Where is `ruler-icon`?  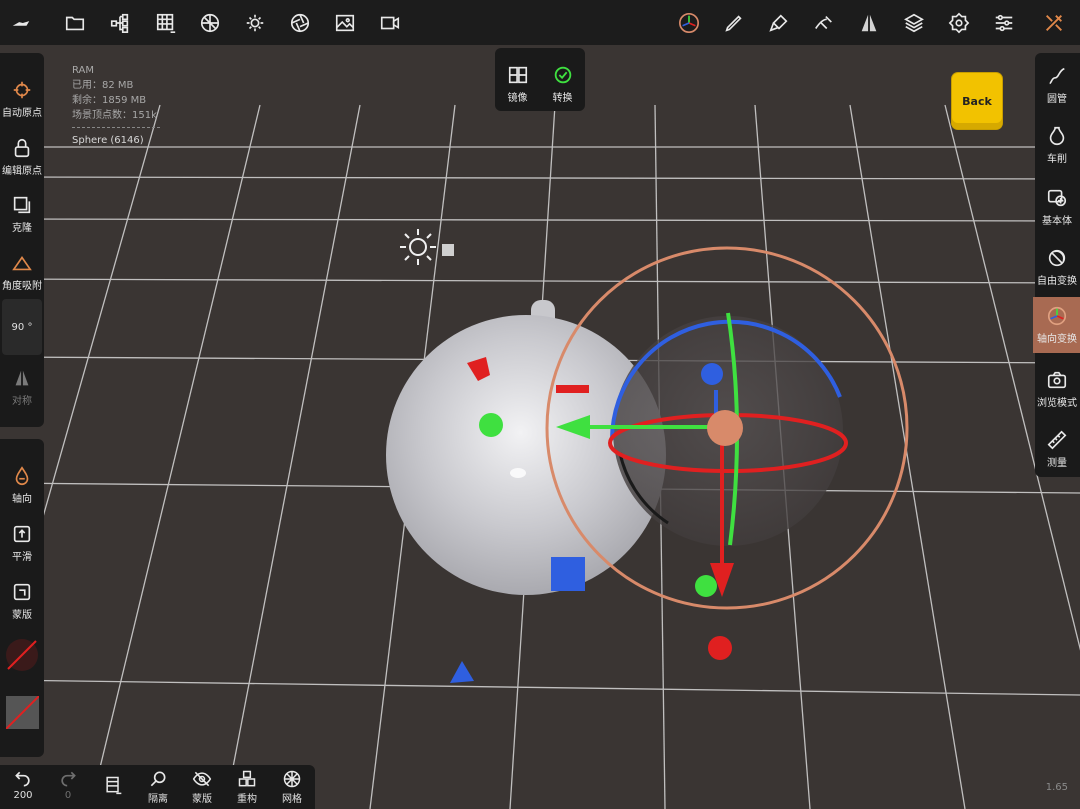
ruler-icon is located at coordinates (1057, 440).